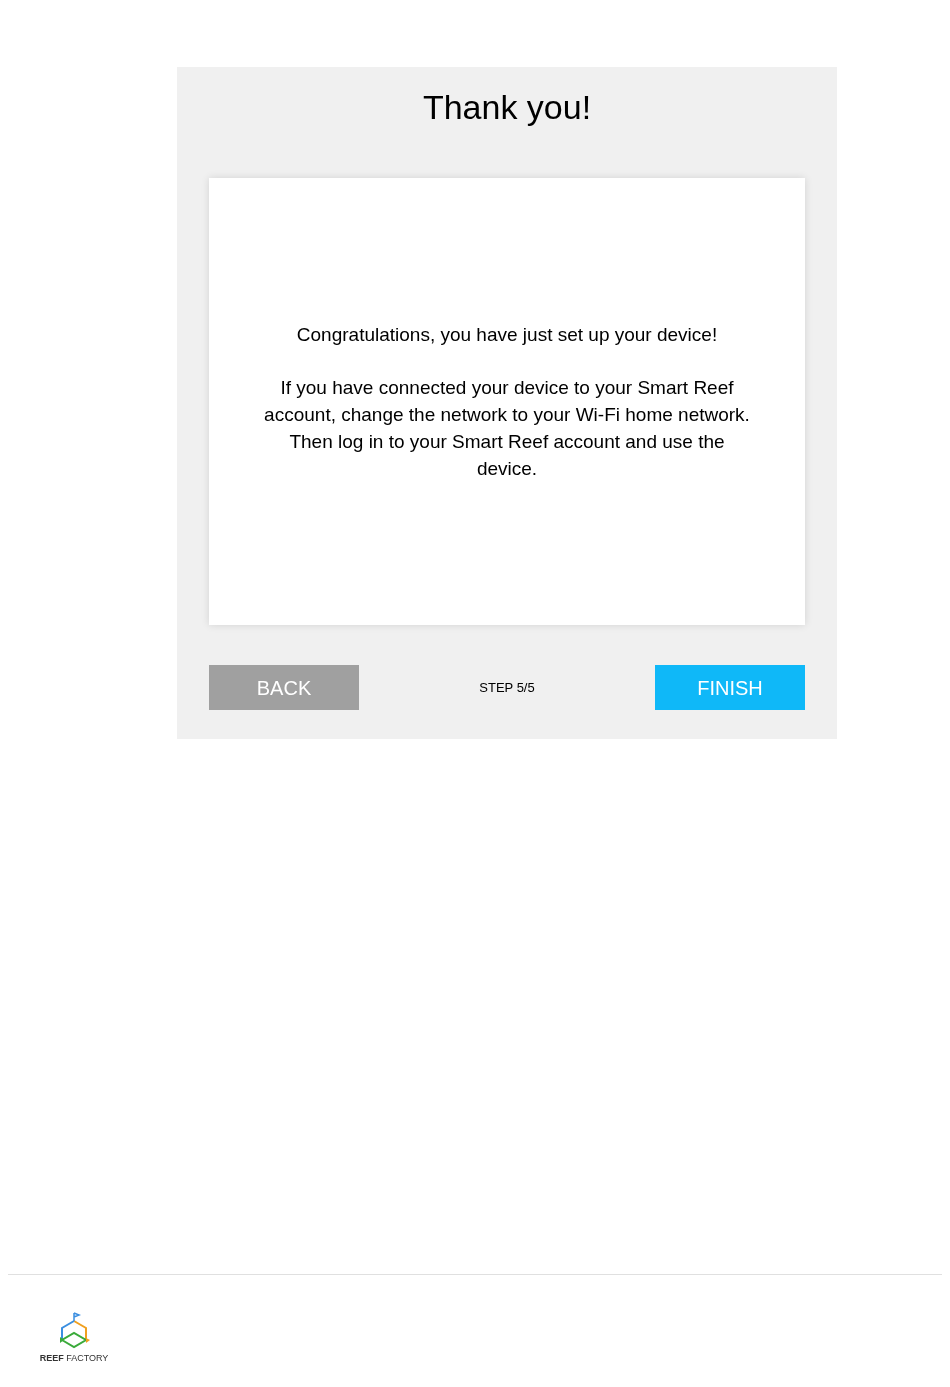 This screenshot has width=950, height=1387. Describe the element at coordinates (507, 107) in the screenshot. I see `dialog-title: Thank you!` at that location.